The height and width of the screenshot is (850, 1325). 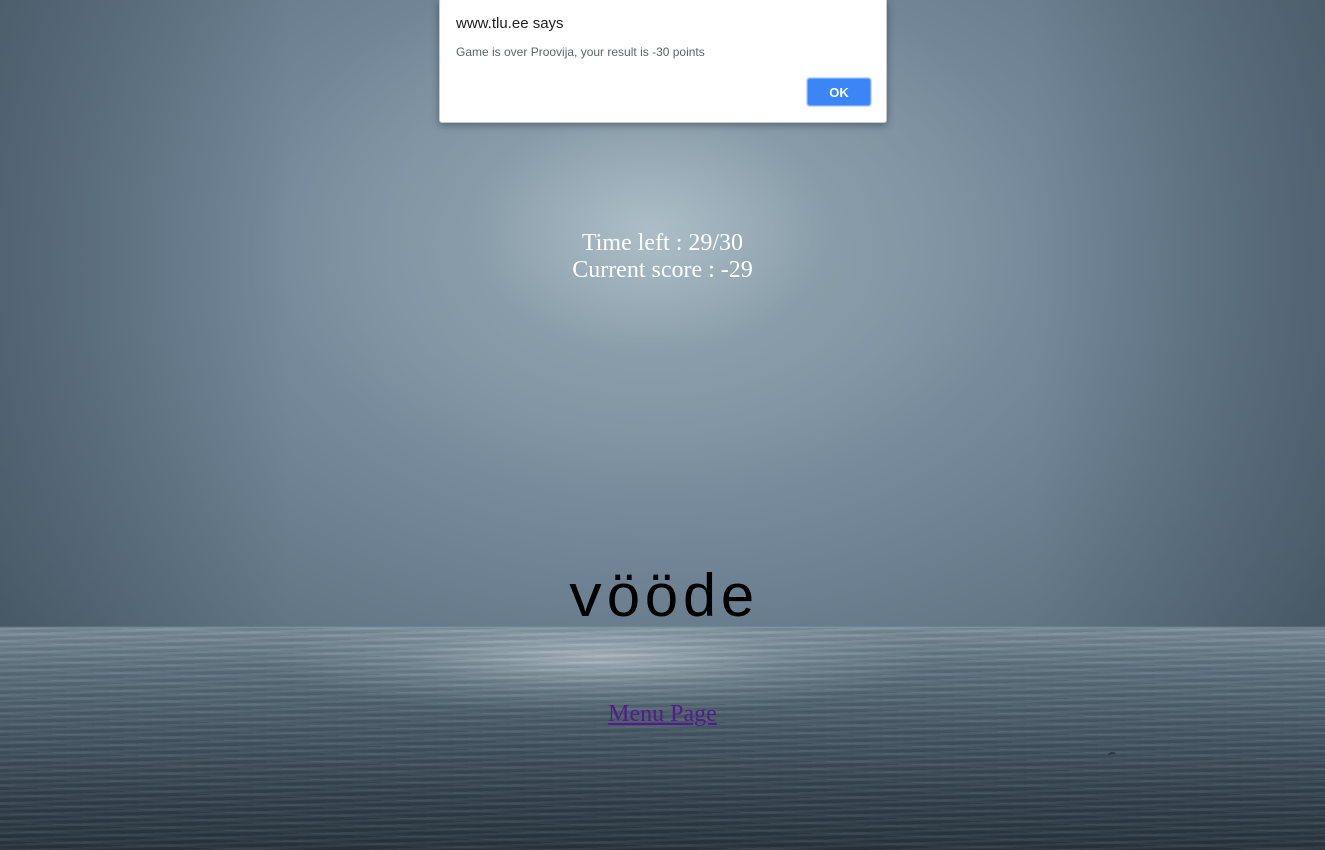 I want to click on dialog-title: www.tlu.ee says, so click(x=510, y=23).